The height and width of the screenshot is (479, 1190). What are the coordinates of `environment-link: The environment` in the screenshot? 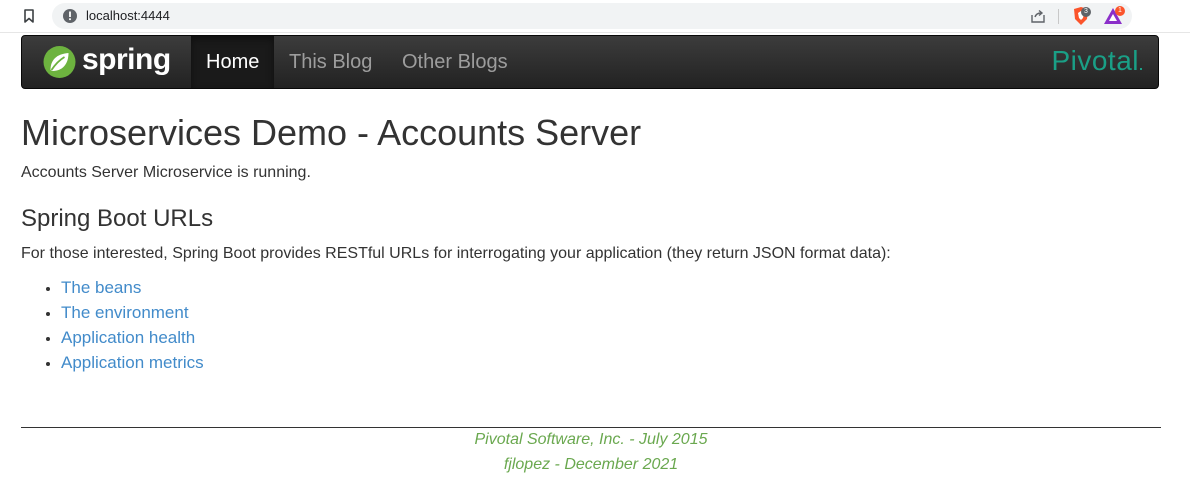 It's located at (125, 312).